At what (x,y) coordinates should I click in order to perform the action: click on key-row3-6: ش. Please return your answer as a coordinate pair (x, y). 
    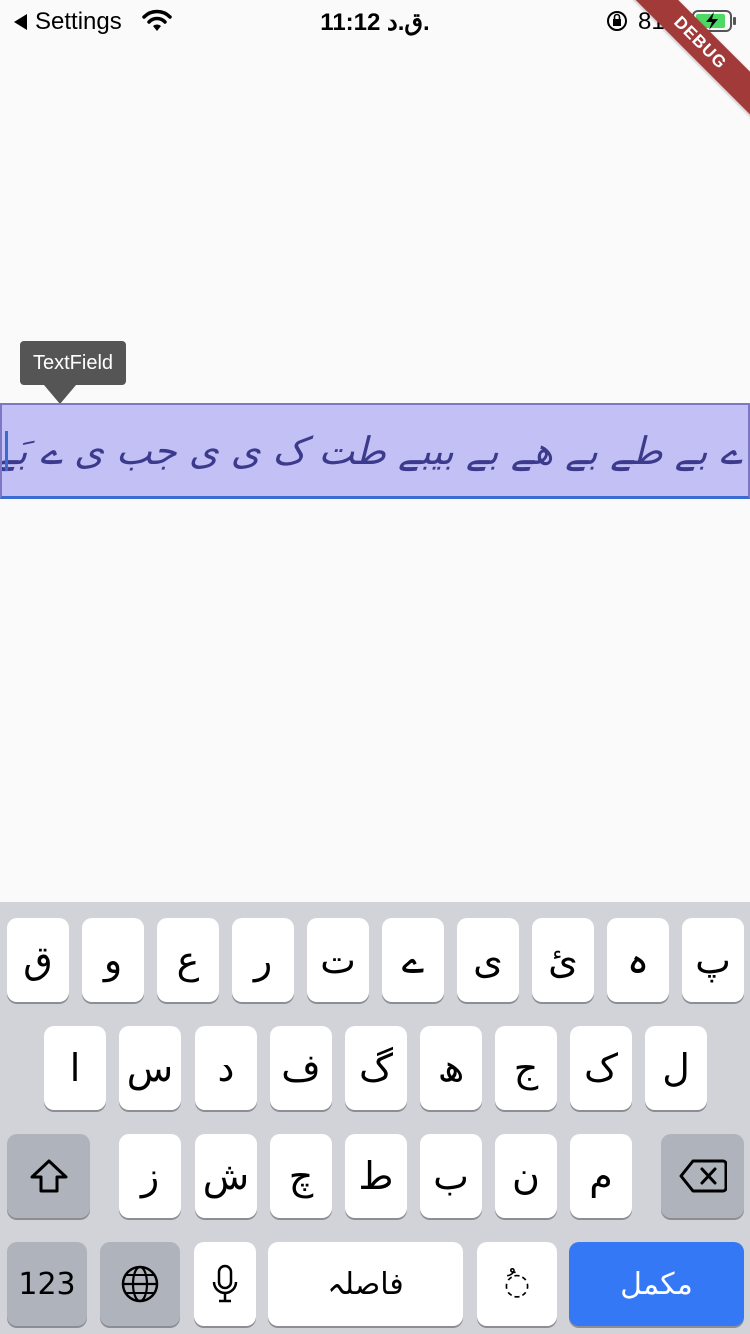
    Looking at the image, I should click on (226, 1176).